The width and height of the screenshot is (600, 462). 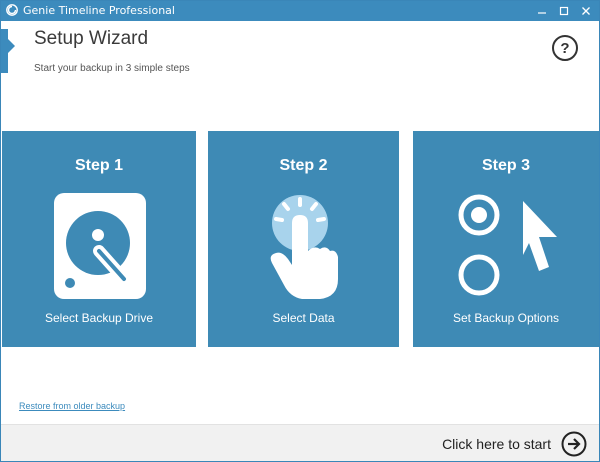 What do you see at coordinates (574, 444) in the screenshot?
I see `arrow-right-circle-icon` at bounding box center [574, 444].